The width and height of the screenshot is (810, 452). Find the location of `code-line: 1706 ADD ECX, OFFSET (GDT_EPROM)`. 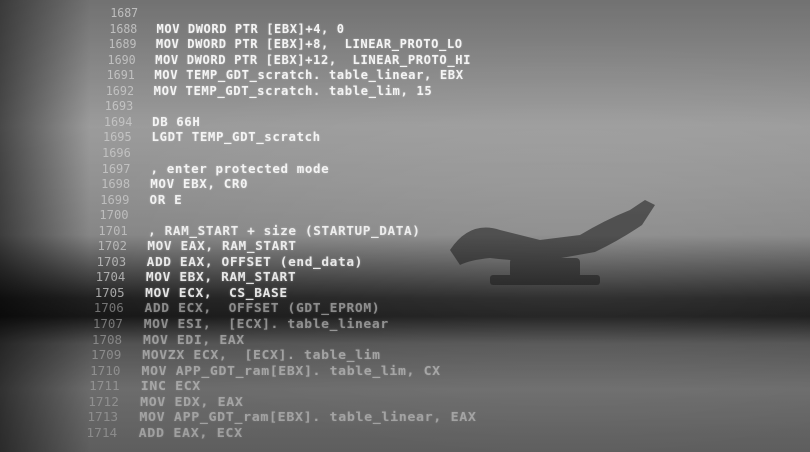

code-line: 1706 ADD ECX, OFFSET (GDT_EPROM) is located at coordinates (227, 307).